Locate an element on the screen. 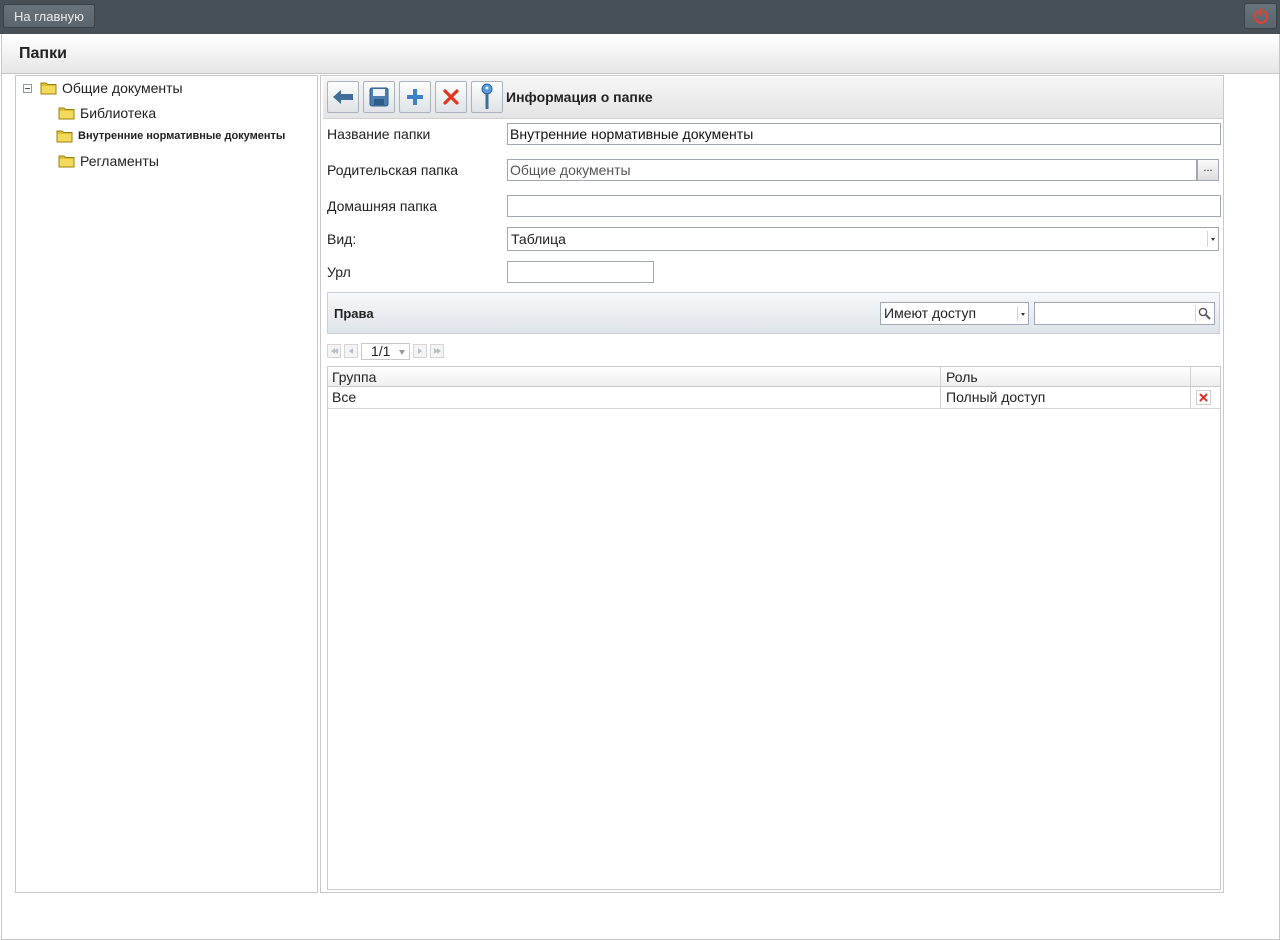  delete-button is located at coordinates (451, 97).